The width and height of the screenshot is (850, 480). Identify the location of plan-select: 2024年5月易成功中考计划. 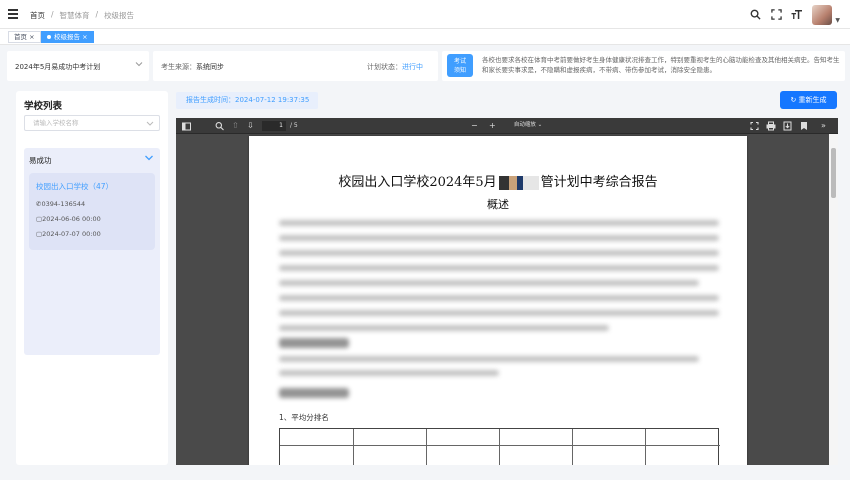
(78, 66).